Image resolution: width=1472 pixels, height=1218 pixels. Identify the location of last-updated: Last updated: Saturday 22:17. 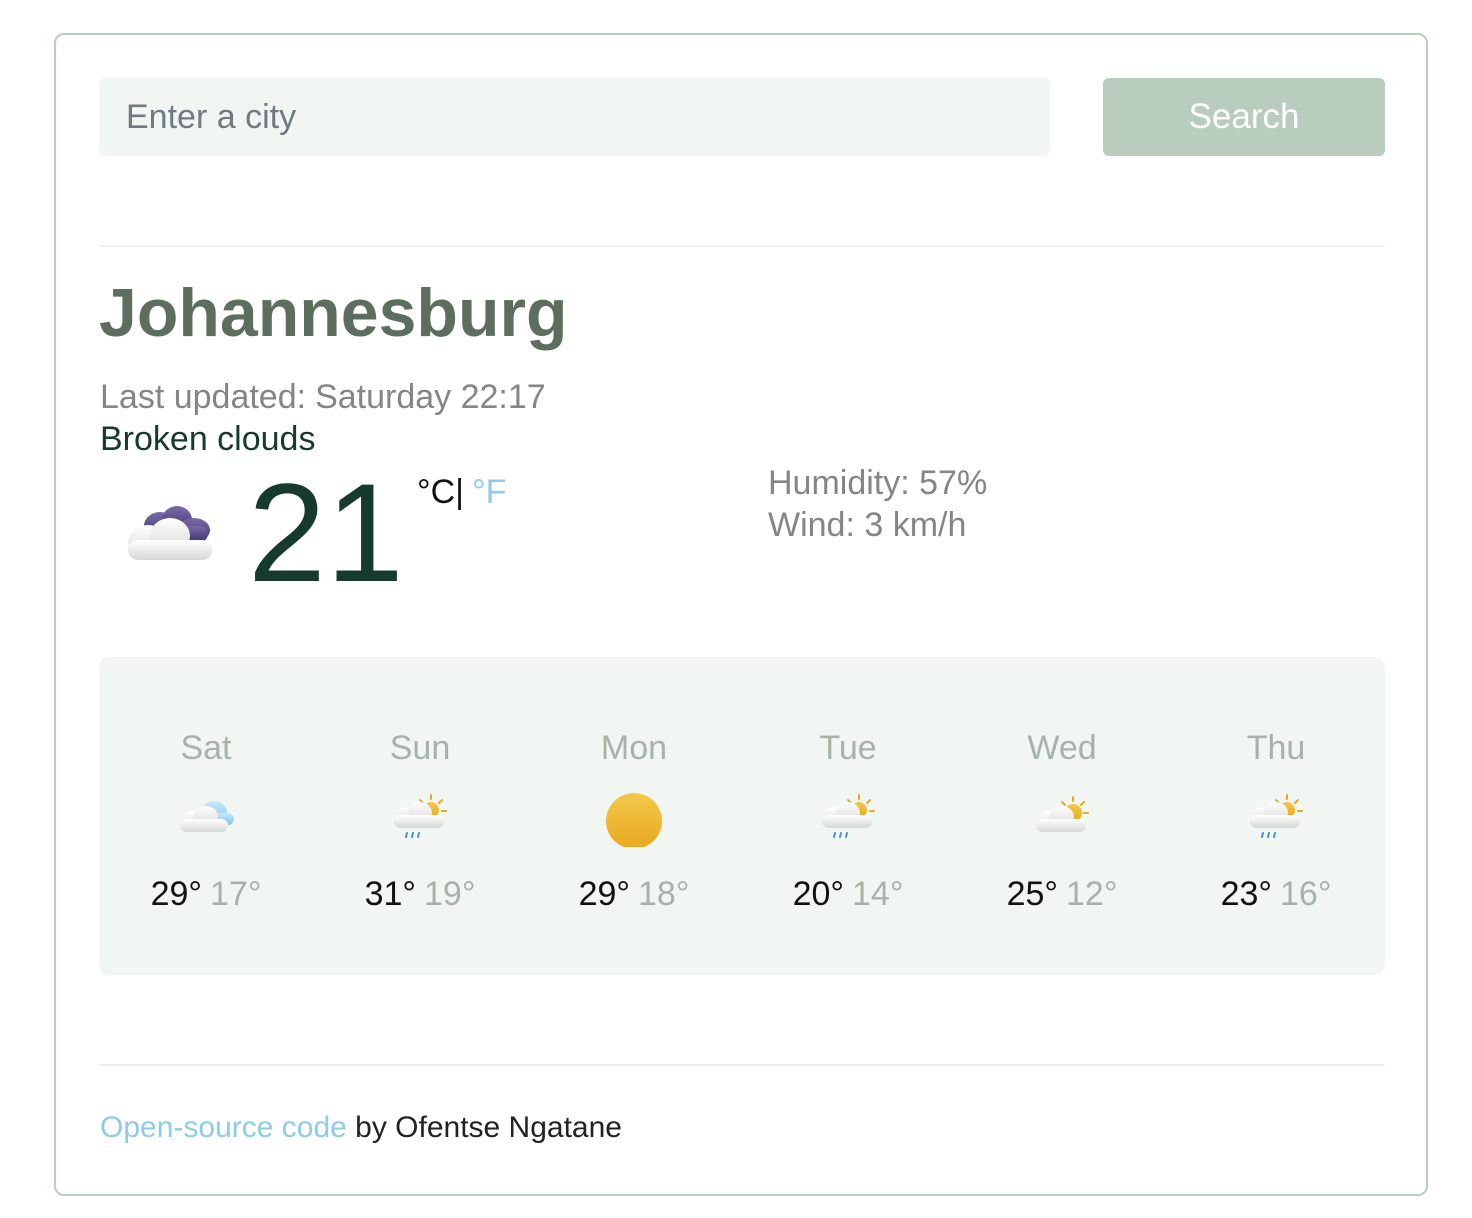
(323, 397).